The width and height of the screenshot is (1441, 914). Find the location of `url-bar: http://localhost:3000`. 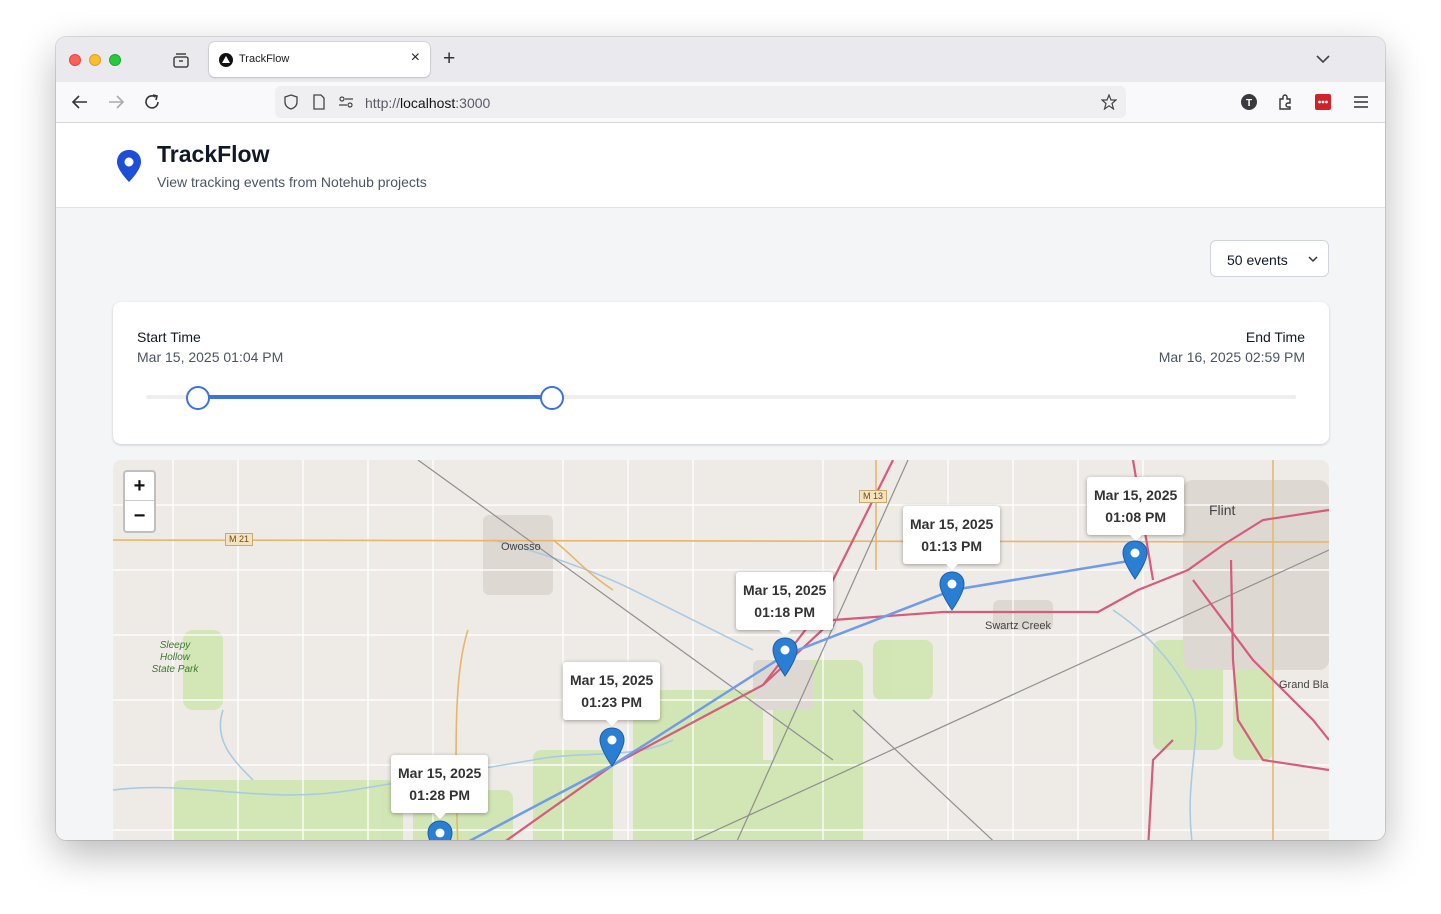

url-bar: http://localhost:3000 is located at coordinates (700, 102).